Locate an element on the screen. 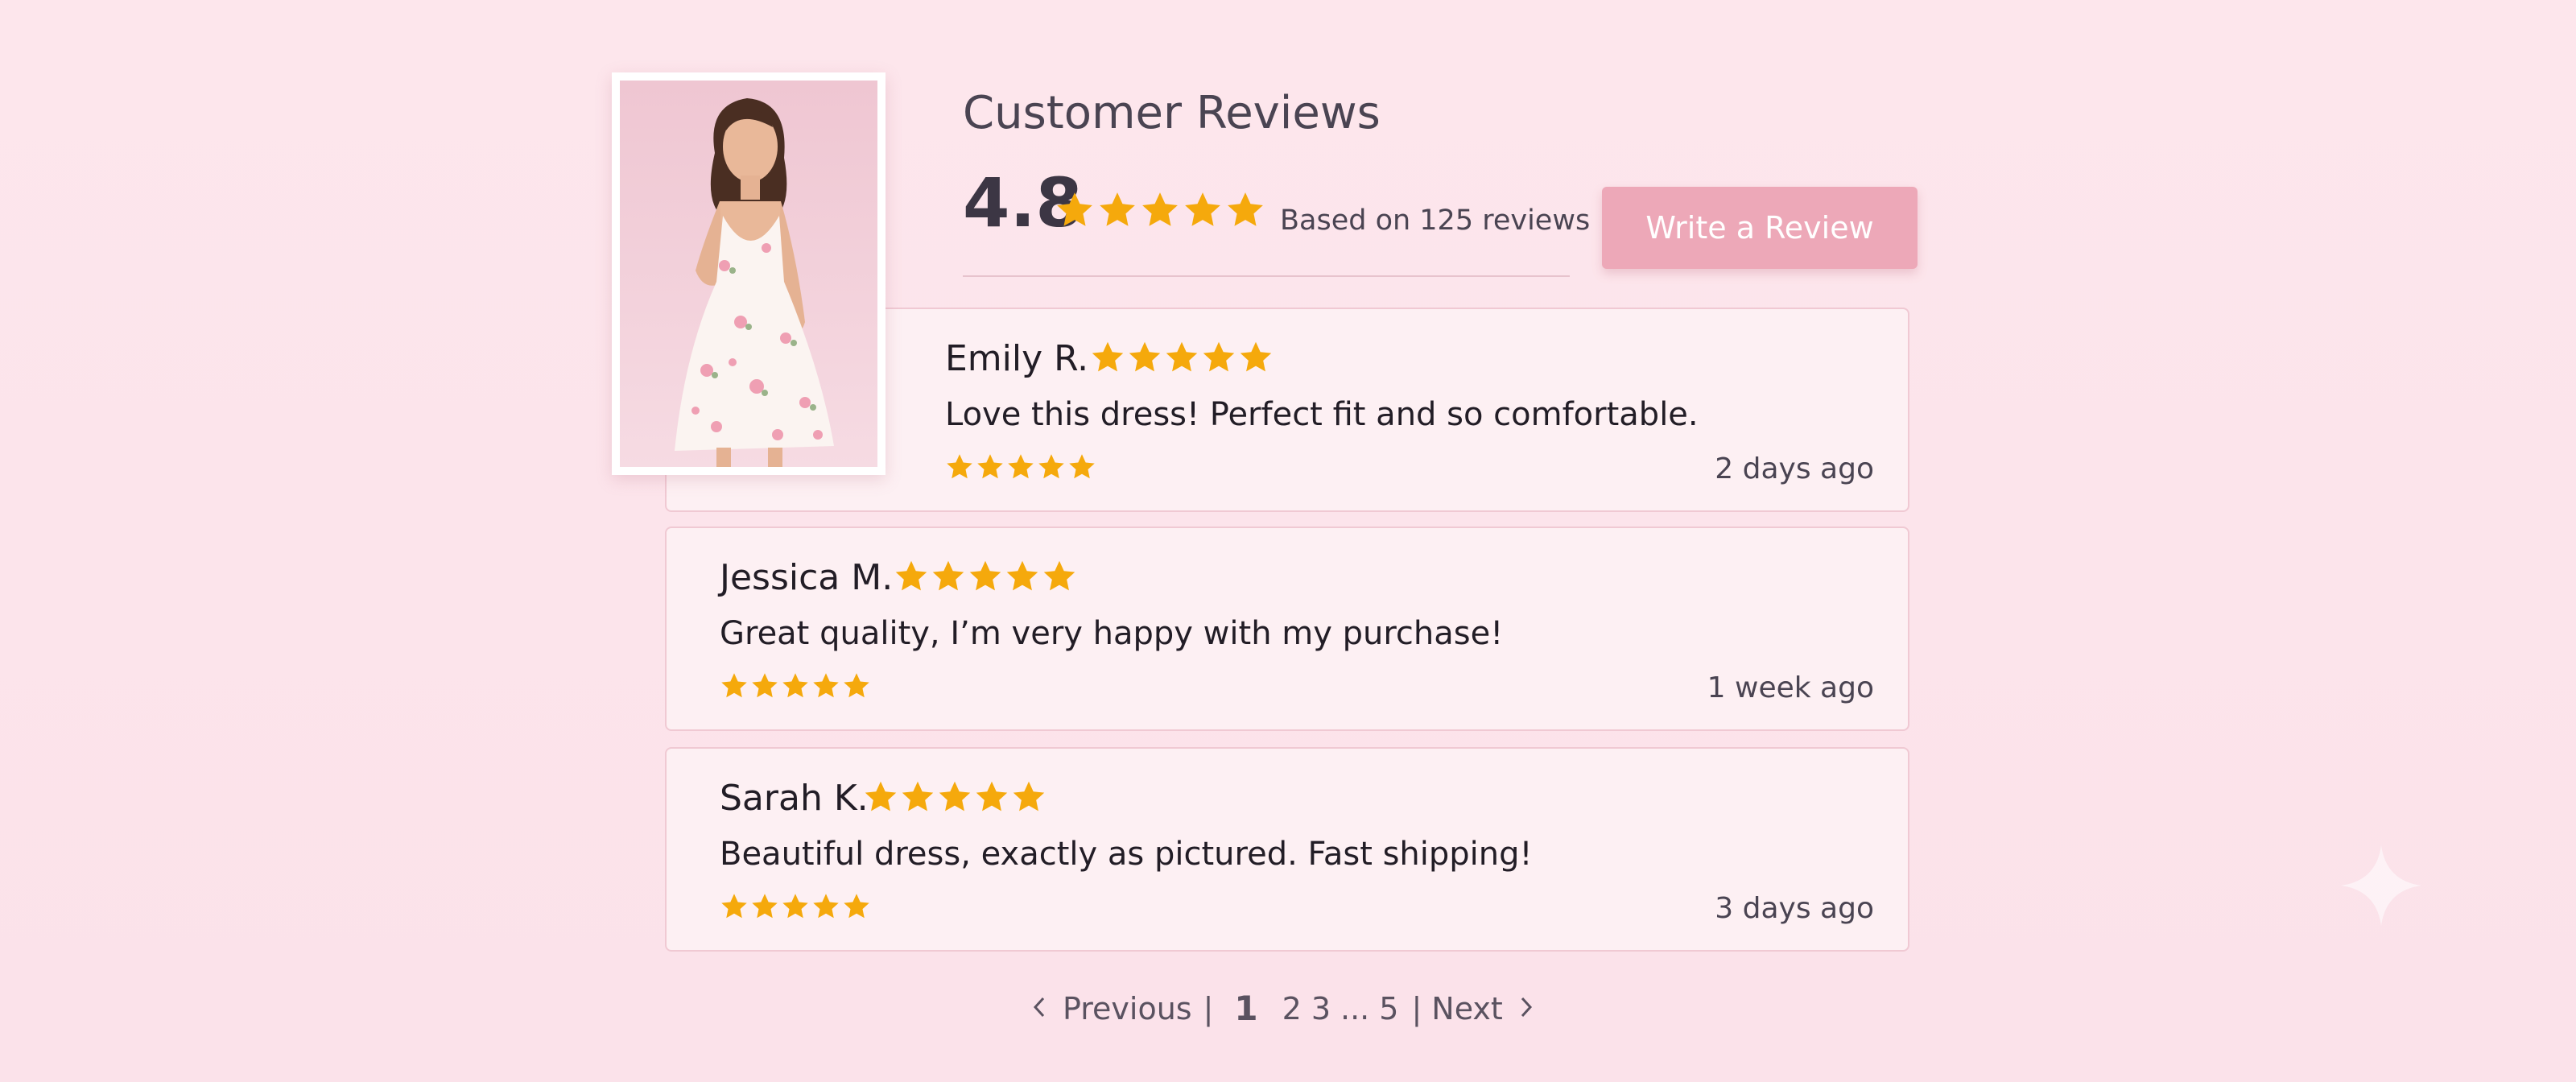 The image size is (2576, 1082). reviewer-name: Jessica M. is located at coordinates (807, 577).